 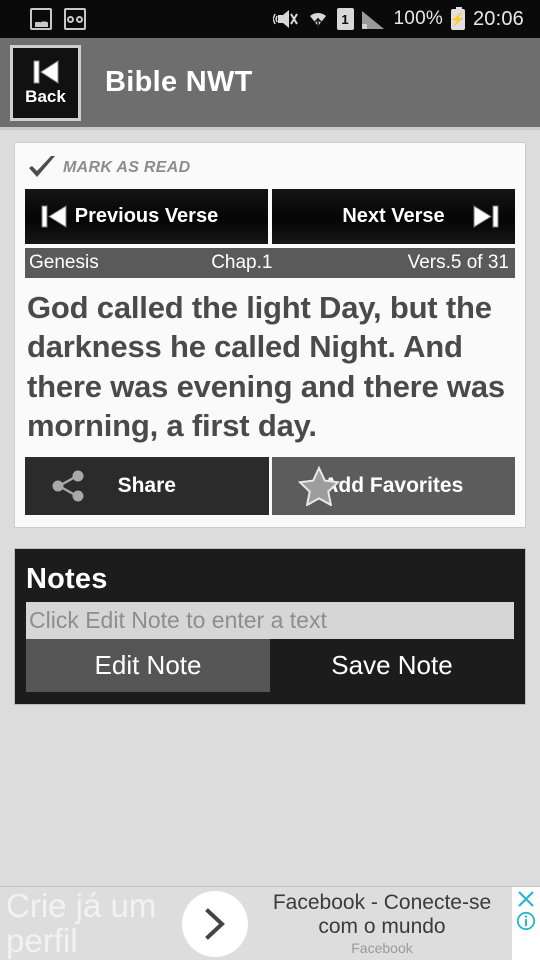 What do you see at coordinates (45, 96) in the screenshot?
I see `back-button-label: Back` at bounding box center [45, 96].